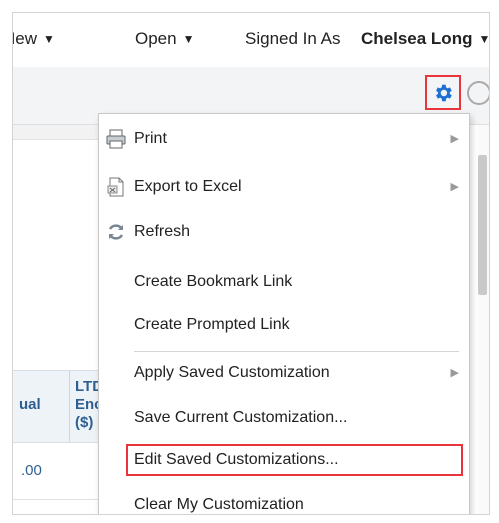  What do you see at coordinates (150, 138) in the screenshot?
I see `menu-item-label: Print` at bounding box center [150, 138].